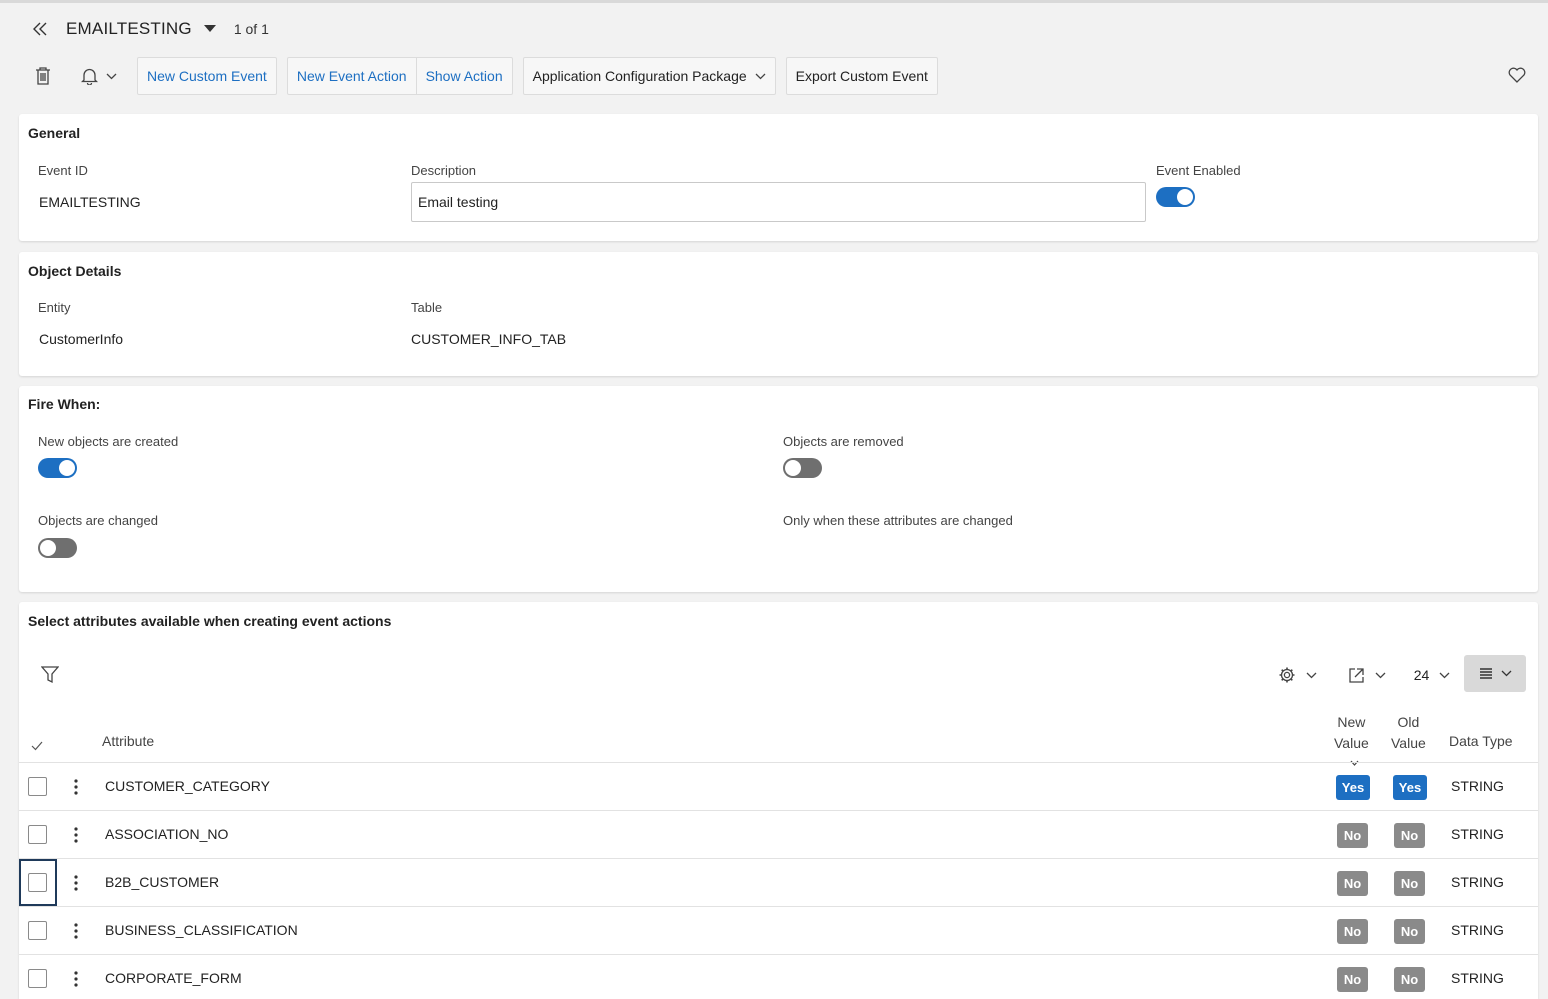 The height and width of the screenshot is (999, 1548). I want to click on export-icon, so click(1356, 675).